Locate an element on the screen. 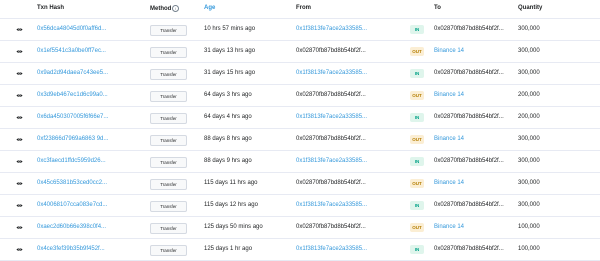 This screenshot has width=600, height=261. header-age-toggle: Age is located at coordinates (209, 8).